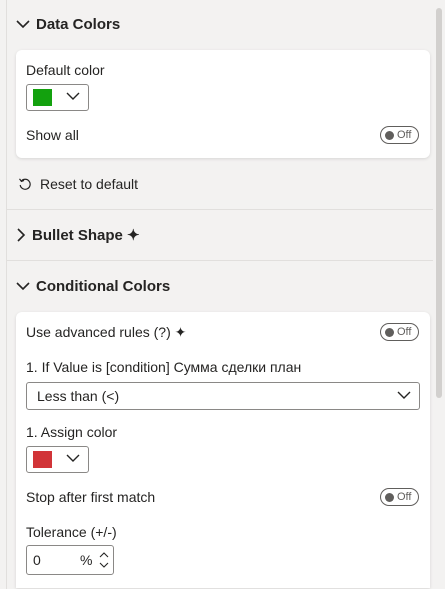 The height and width of the screenshot is (589, 445). I want to click on advanced-rules-toggle: Off, so click(399, 332).